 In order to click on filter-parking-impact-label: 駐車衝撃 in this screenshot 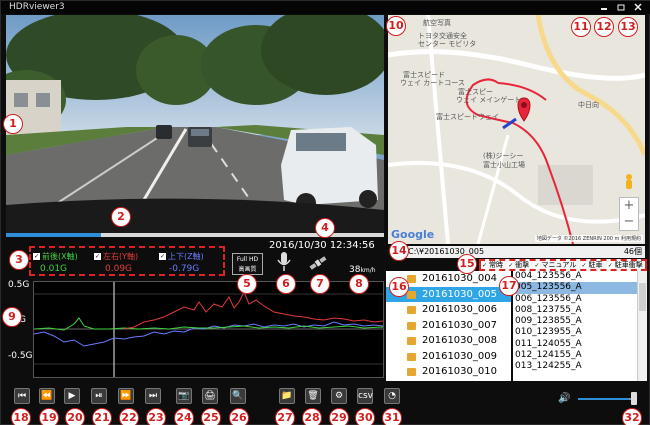, I will do `click(628, 265)`.